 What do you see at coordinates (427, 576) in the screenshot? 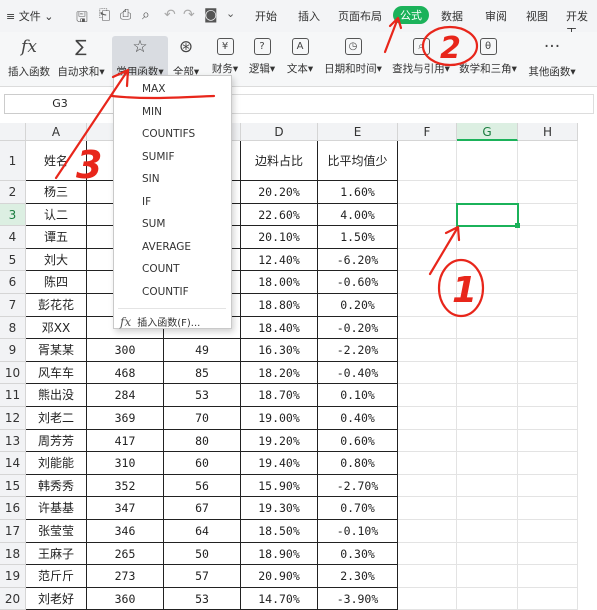
I see `cell-f19` at bounding box center [427, 576].